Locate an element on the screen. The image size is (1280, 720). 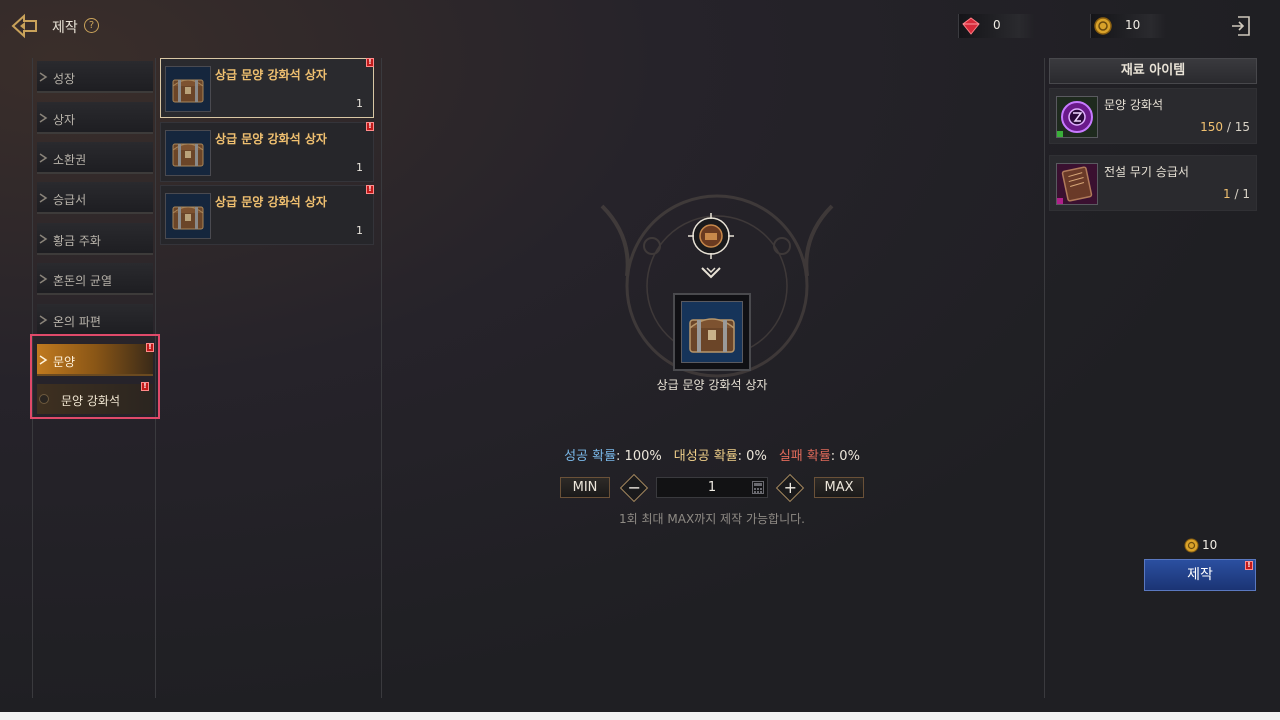
craft-cost-value: 10 is located at coordinates (1210, 545).